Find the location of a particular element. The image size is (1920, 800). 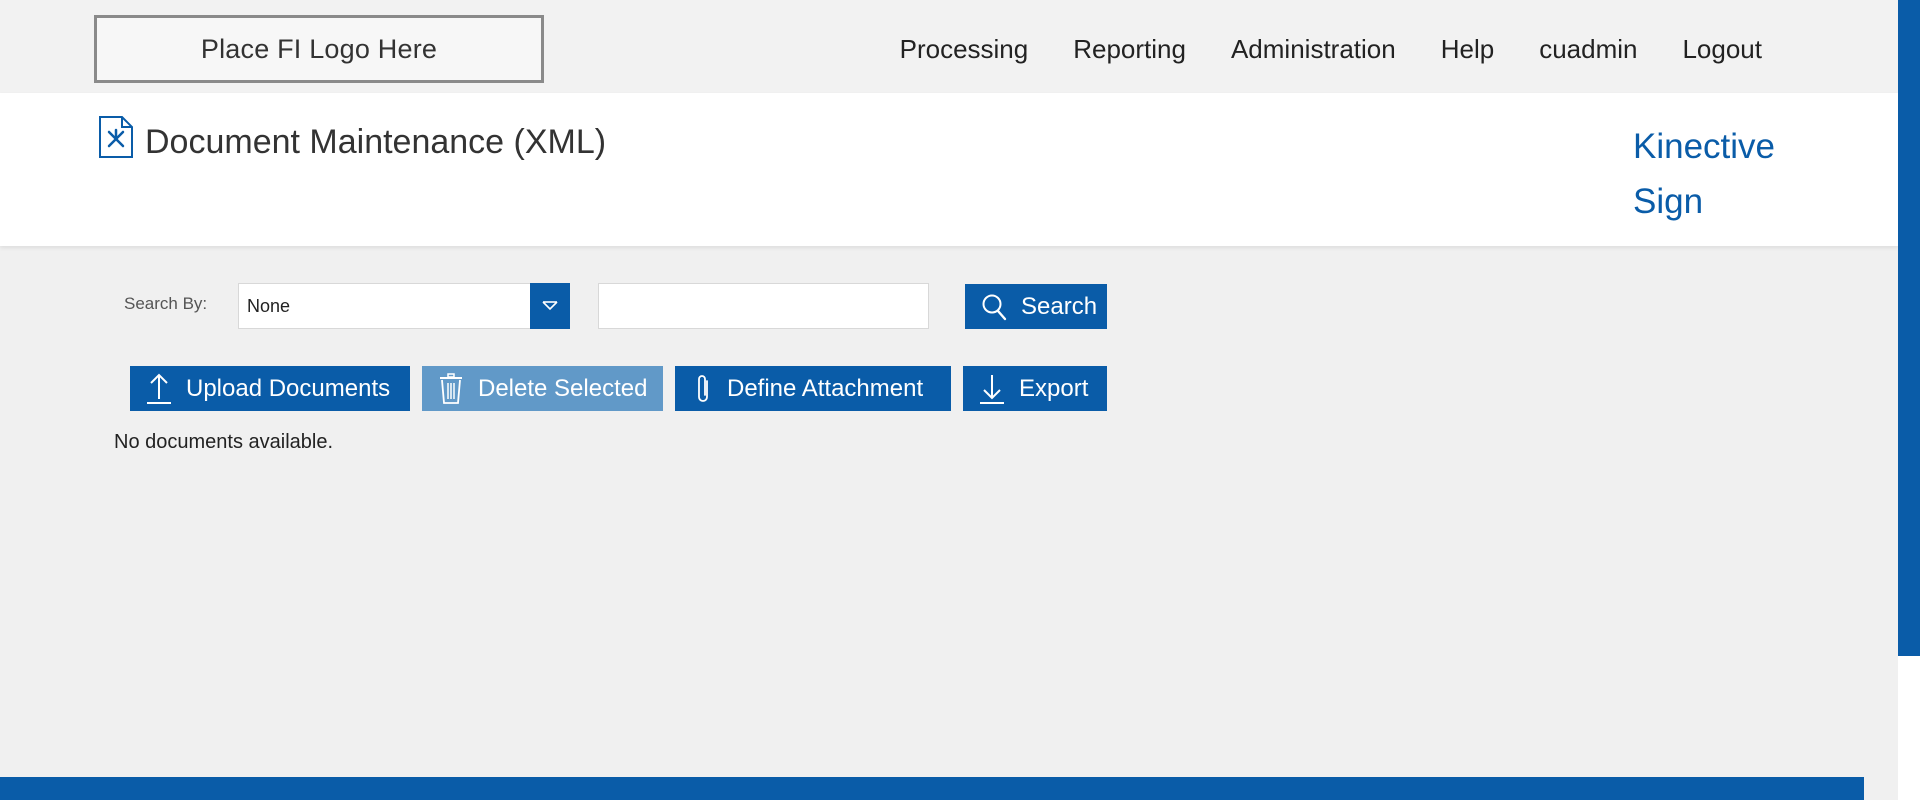

define-attachment-label: Define Attachment is located at coordinates (825, 388).